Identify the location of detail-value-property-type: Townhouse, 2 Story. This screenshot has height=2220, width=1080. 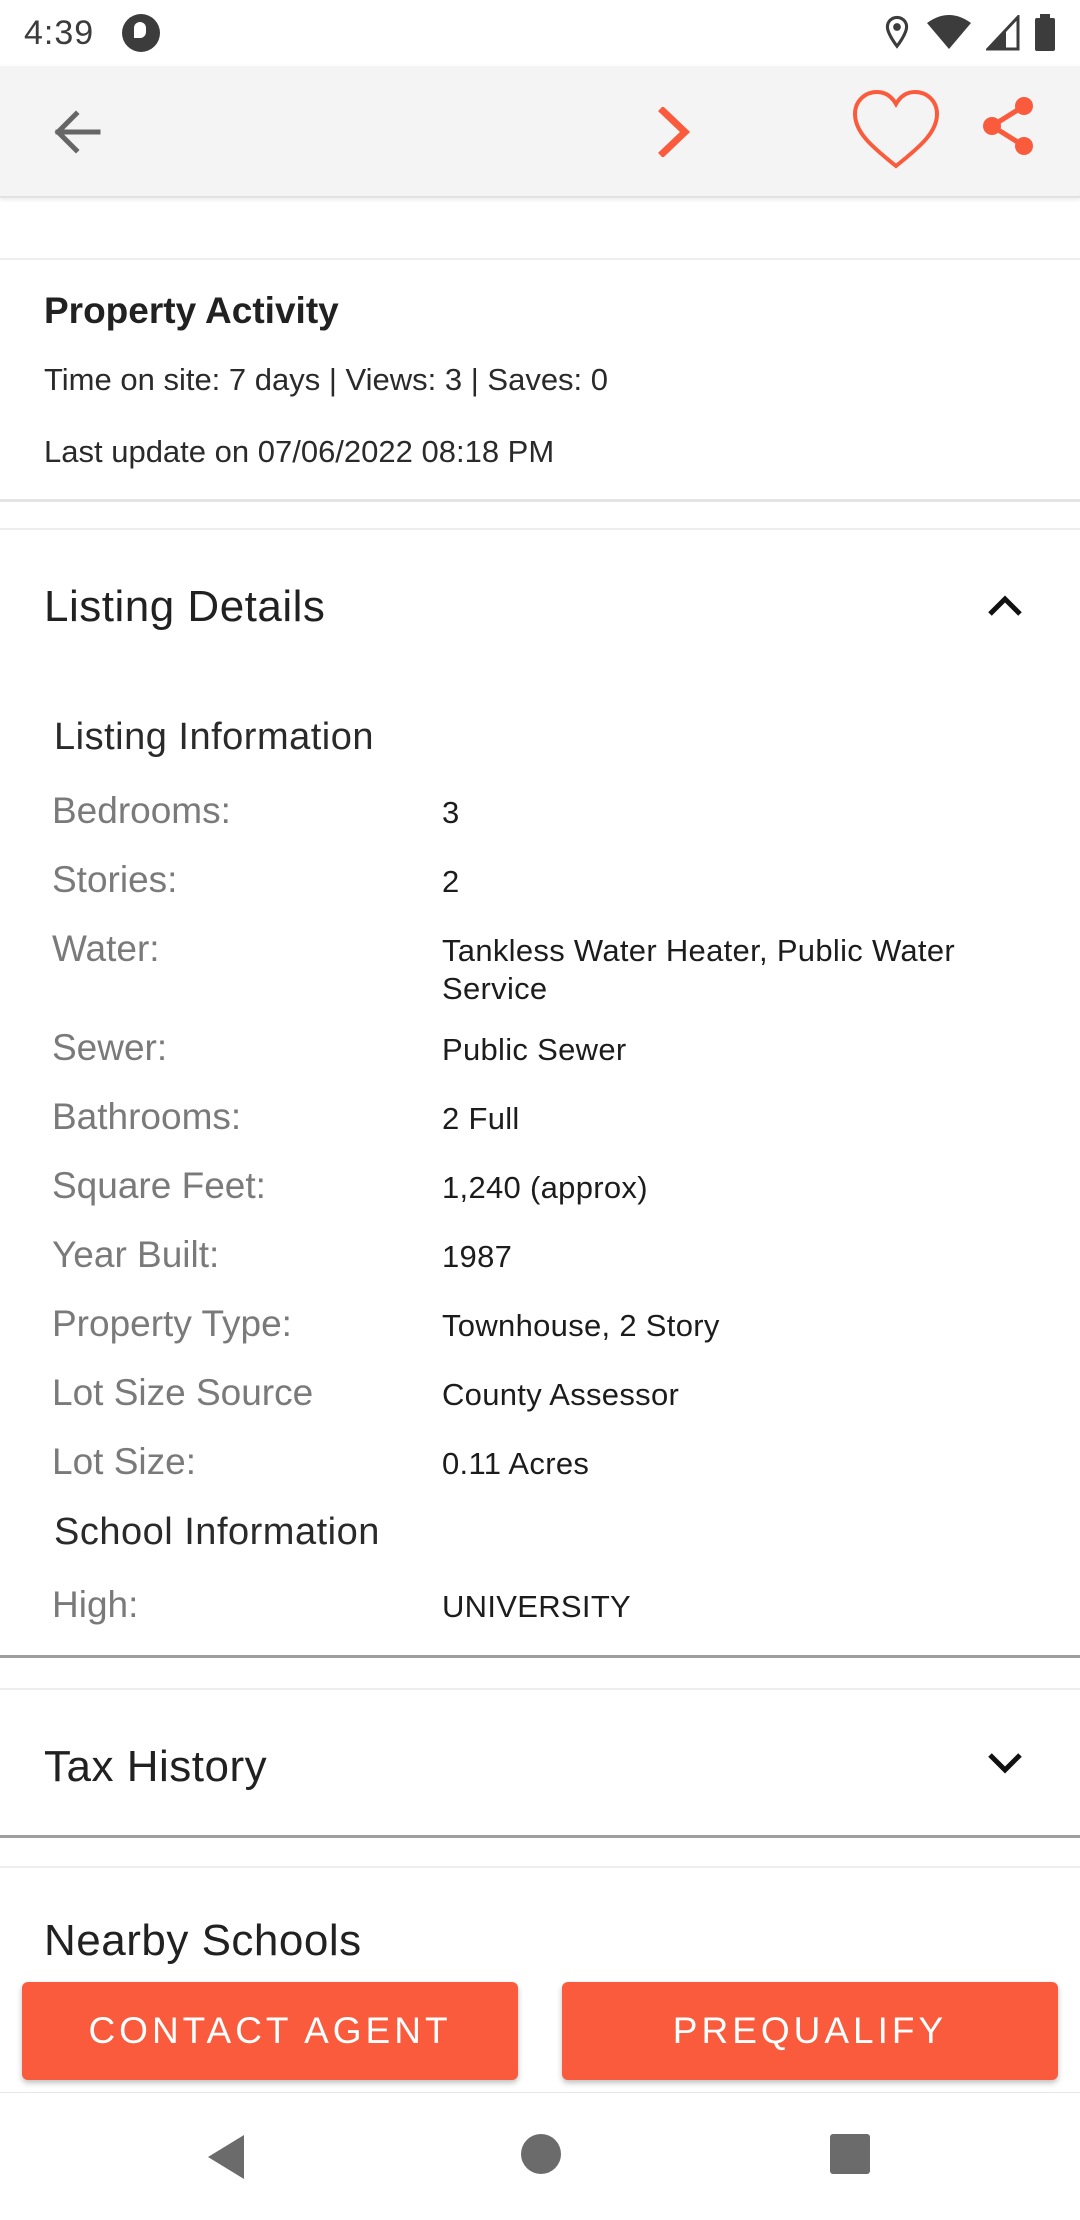
(581, 1325).